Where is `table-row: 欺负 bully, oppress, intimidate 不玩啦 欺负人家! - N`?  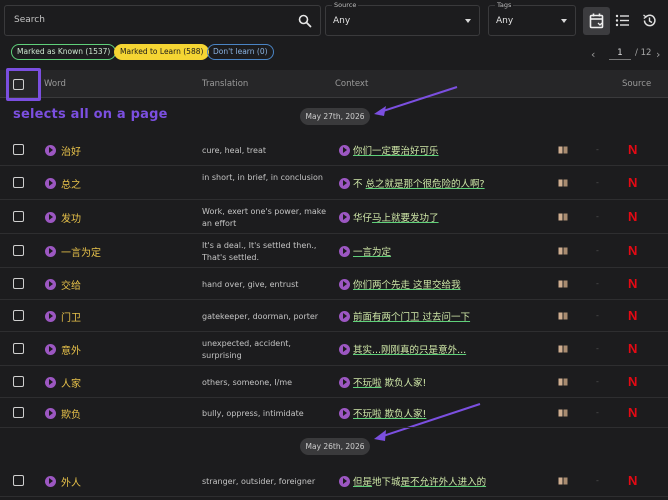 table-row: 欺负 bully, oppress, intimidate 不玩啦 欺负人家! - N is located at coordinates (334, 413).